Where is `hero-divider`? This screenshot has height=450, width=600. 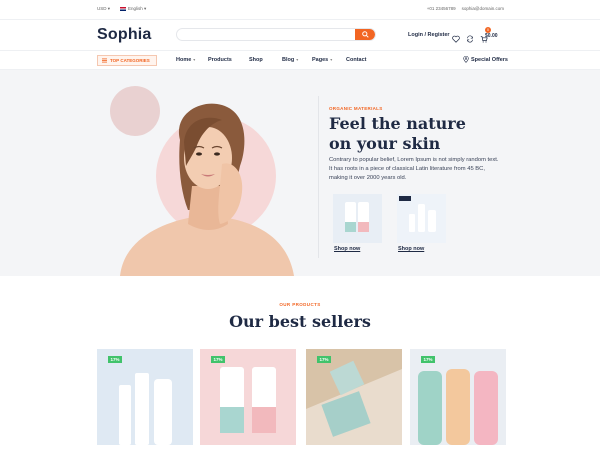
hero-divider is located at coordinates (318, 177).